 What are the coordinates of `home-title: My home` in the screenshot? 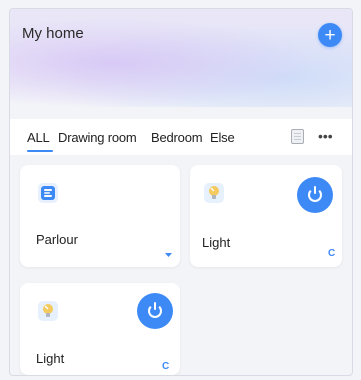 It's located at (53, 33).